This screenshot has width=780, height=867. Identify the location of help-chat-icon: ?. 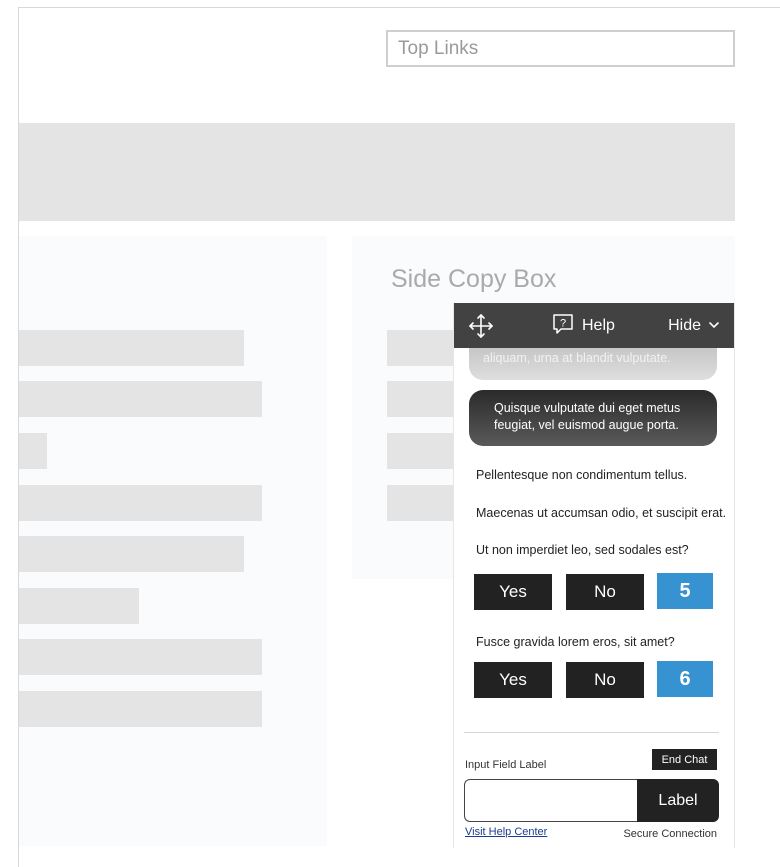
(563, 326).